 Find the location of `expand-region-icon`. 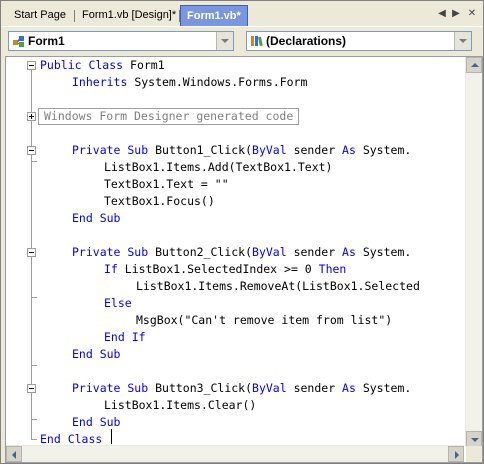

expand-region-icon is located at coordinates (31, 116).